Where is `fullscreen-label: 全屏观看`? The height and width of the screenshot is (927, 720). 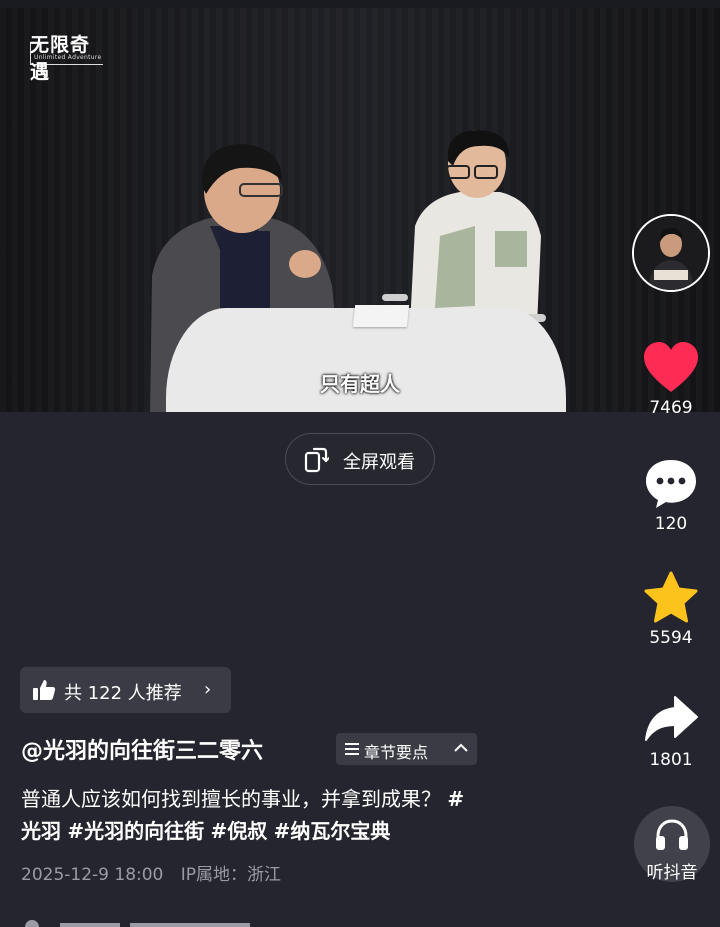 fullscreen-label: 全屏观看 is located at coordinates (379, 462).